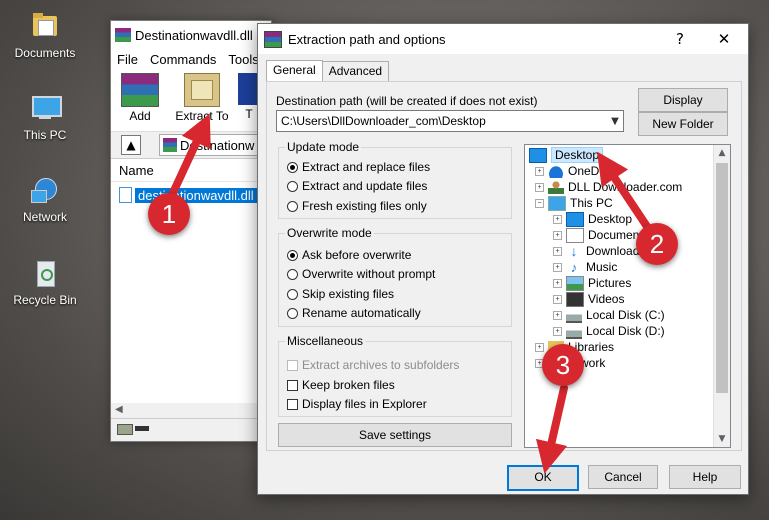 The height and width of the screenshot is (520, 769). Describe the element at coordinates (169, 214) in the screenshot. I see `step-badge-1: 1` at that location.